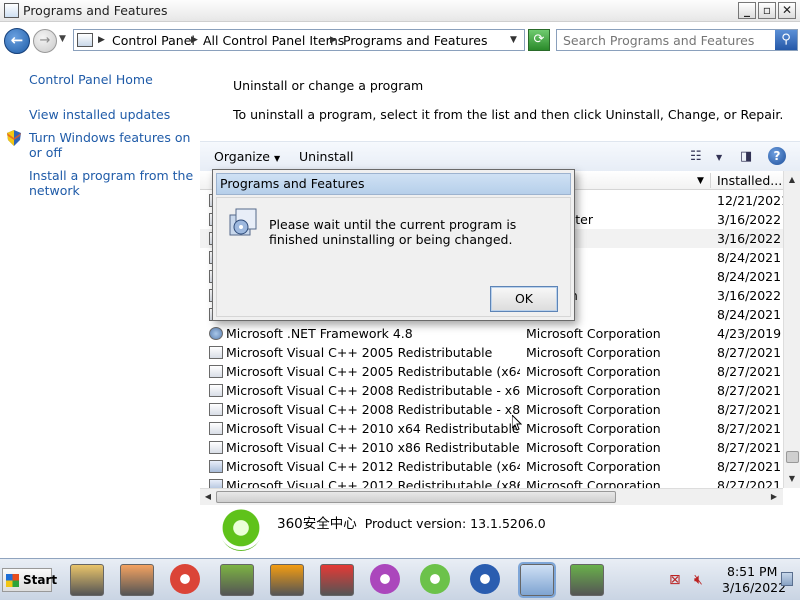 Image resolution: width=800 pixels, height=600 pixels. Describe the element at coordinates (45, 41) in the screenshot. I see `forward-button: →` at that location.